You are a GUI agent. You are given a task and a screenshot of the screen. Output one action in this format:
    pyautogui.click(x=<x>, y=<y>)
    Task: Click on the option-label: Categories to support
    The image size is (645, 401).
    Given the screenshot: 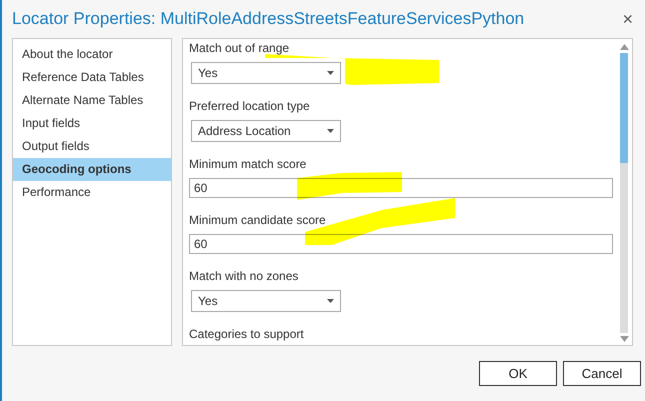 What is the action you would take?
    pyautogui.click(x=247, y=334)
    